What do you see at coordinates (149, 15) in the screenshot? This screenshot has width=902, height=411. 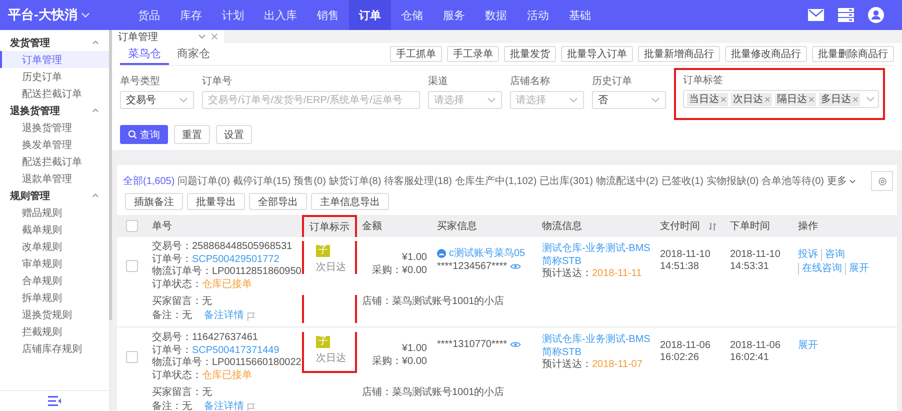 I see `nav-item: 货品` at bounding box center [149, 15].